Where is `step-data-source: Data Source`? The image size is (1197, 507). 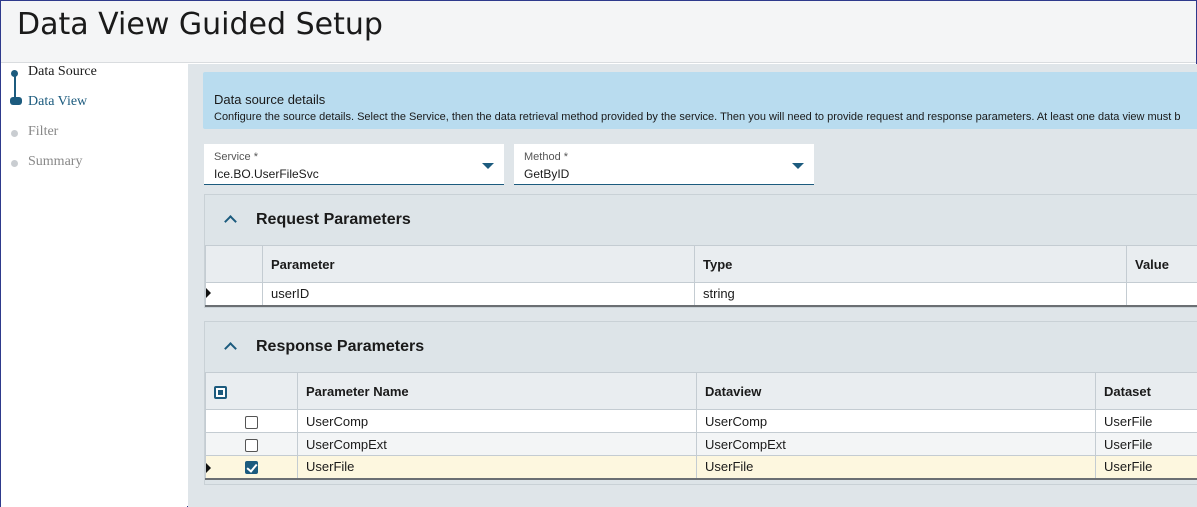
step-data-source: Data Source is located at coordinates (94, 75).